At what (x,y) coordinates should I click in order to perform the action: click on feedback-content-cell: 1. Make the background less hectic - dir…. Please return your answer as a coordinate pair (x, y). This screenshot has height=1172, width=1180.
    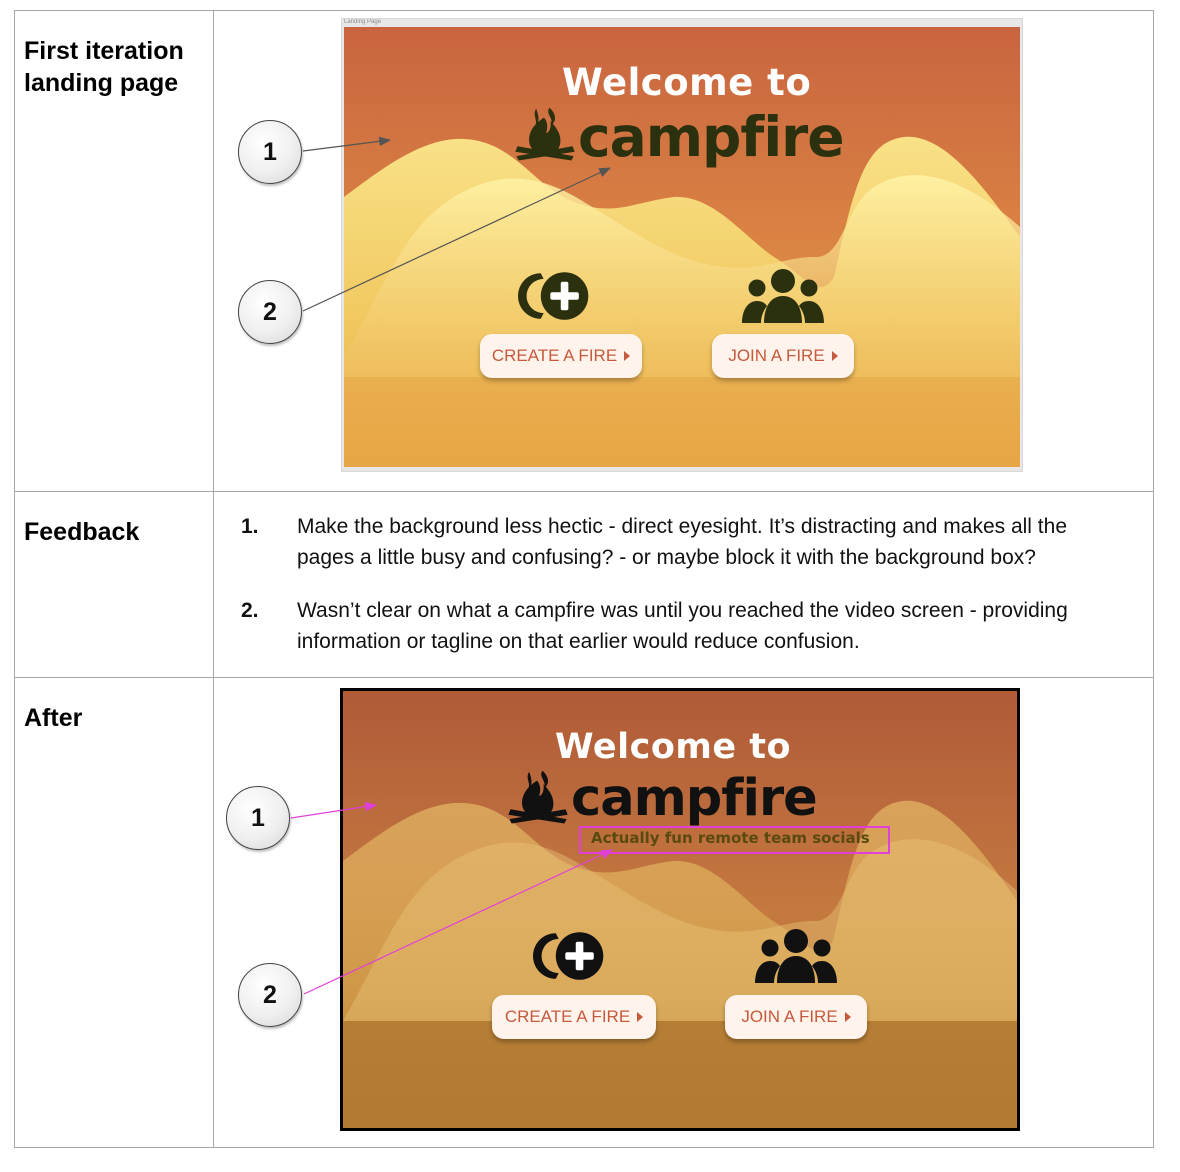
    Looking at the image, I should click on (683, 584).